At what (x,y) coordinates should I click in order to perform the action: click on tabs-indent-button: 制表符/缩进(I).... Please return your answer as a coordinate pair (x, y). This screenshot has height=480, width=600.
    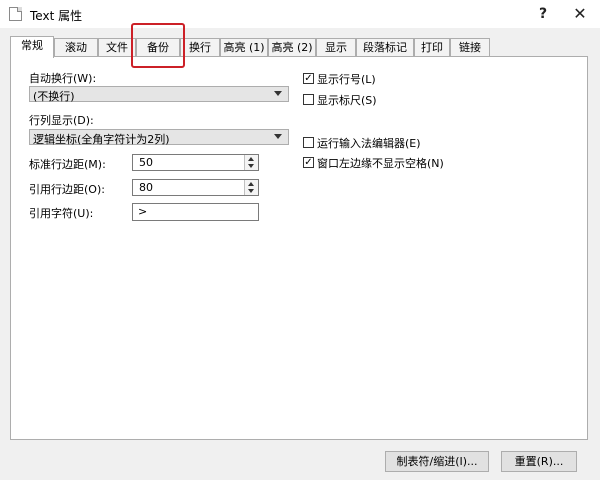
    Looking at the image, I should click on (437, 461).